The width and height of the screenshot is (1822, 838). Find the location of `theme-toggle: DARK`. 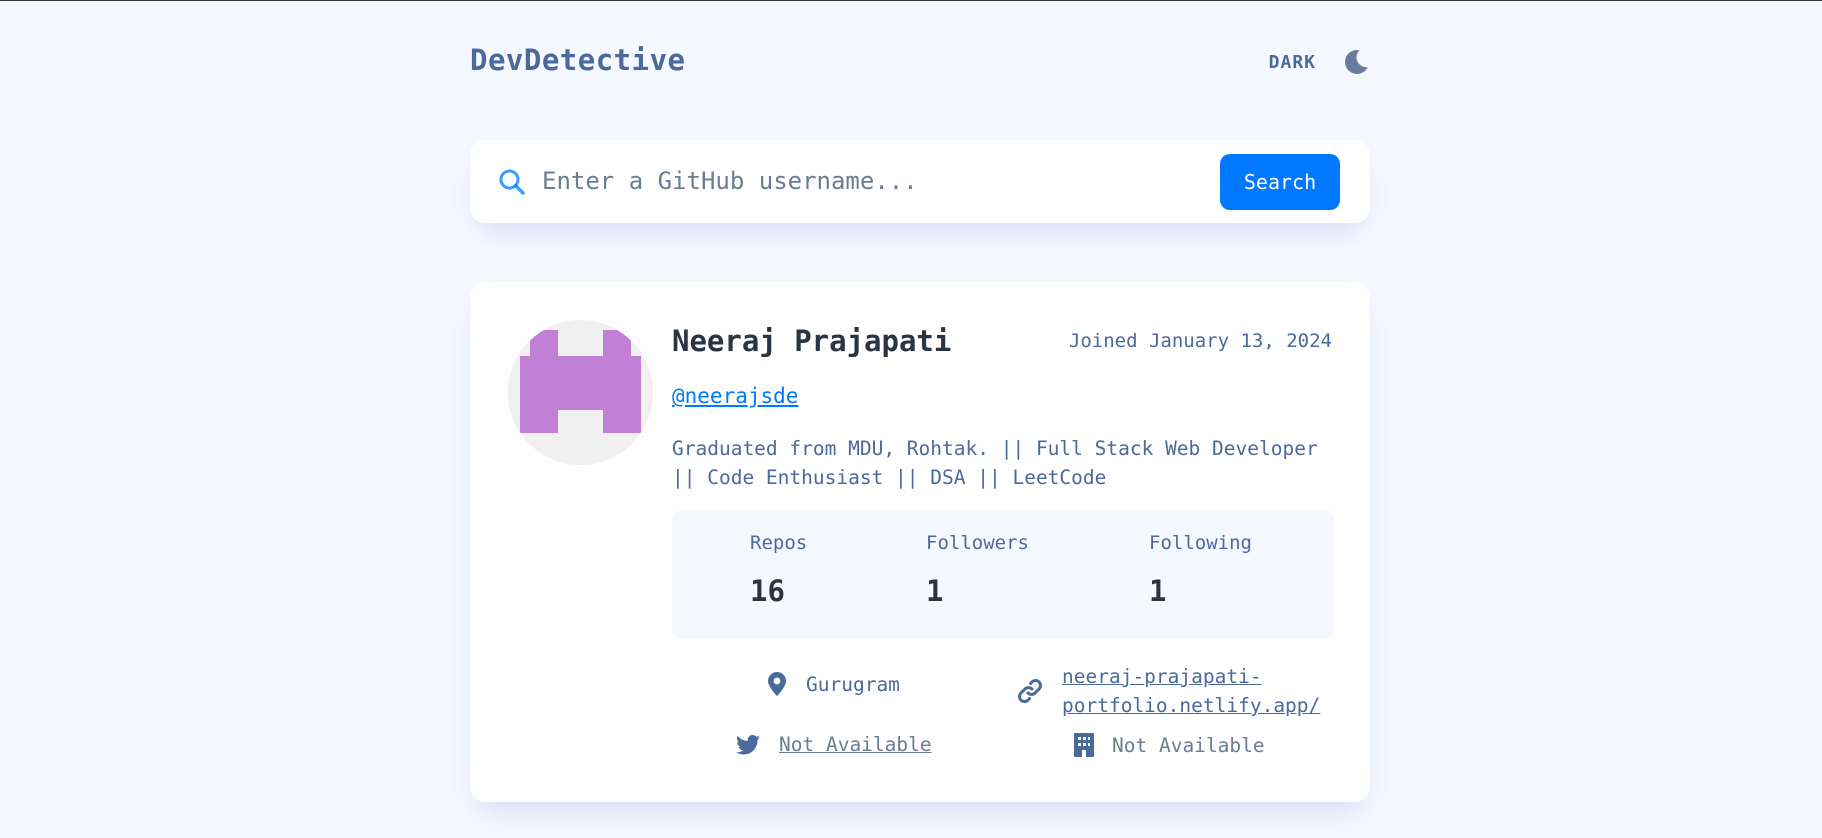

theme-toggle: DARK is located at coordinates (1319, 62).